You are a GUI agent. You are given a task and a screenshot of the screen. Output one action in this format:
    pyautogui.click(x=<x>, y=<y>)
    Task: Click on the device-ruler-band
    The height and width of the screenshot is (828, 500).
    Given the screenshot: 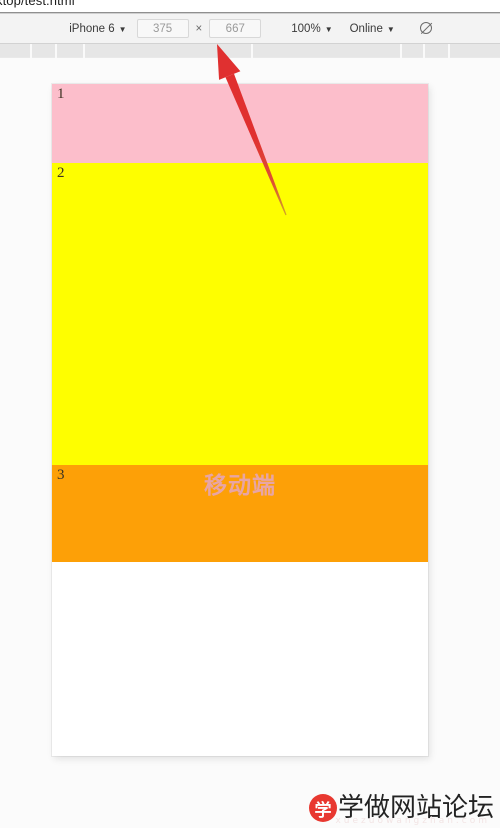 What is the action you would take?
    pyautogui.click(x=250, y=51)
    